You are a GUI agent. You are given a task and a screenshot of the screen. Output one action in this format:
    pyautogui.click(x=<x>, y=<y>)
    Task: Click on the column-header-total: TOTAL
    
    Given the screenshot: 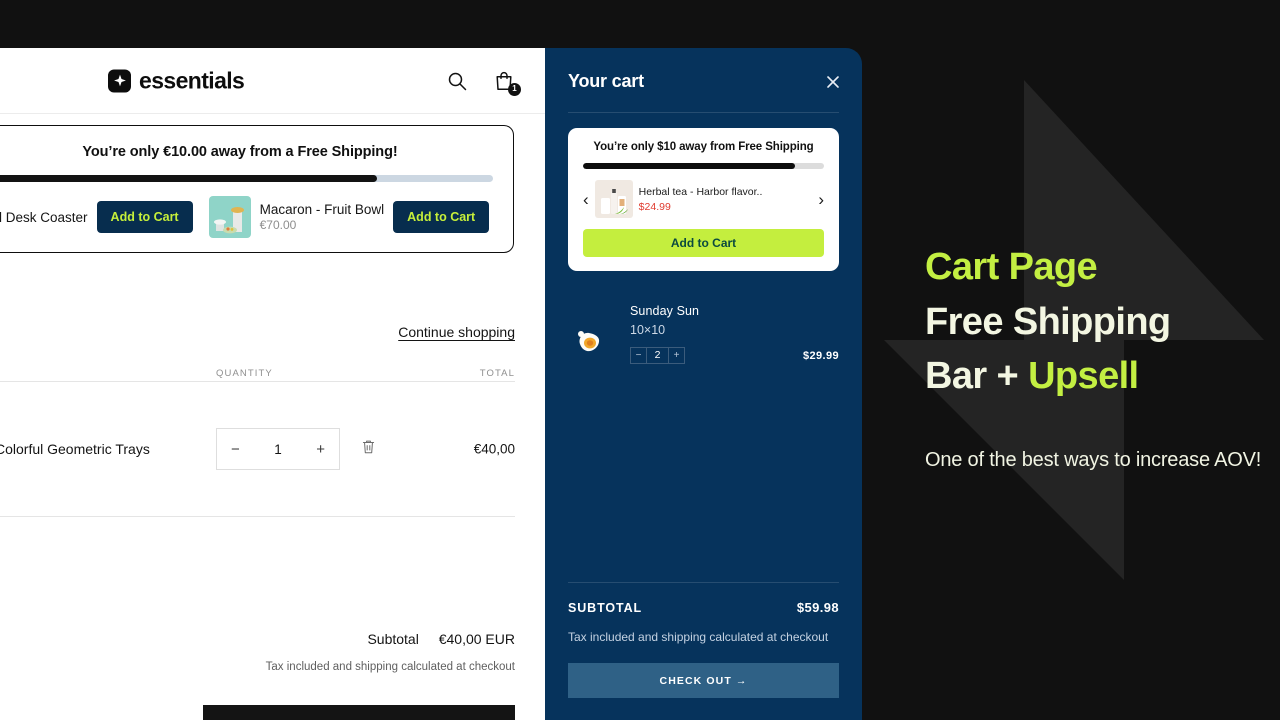 What is the action you would take?
    pyautogui.click(x=497, y=373)
    